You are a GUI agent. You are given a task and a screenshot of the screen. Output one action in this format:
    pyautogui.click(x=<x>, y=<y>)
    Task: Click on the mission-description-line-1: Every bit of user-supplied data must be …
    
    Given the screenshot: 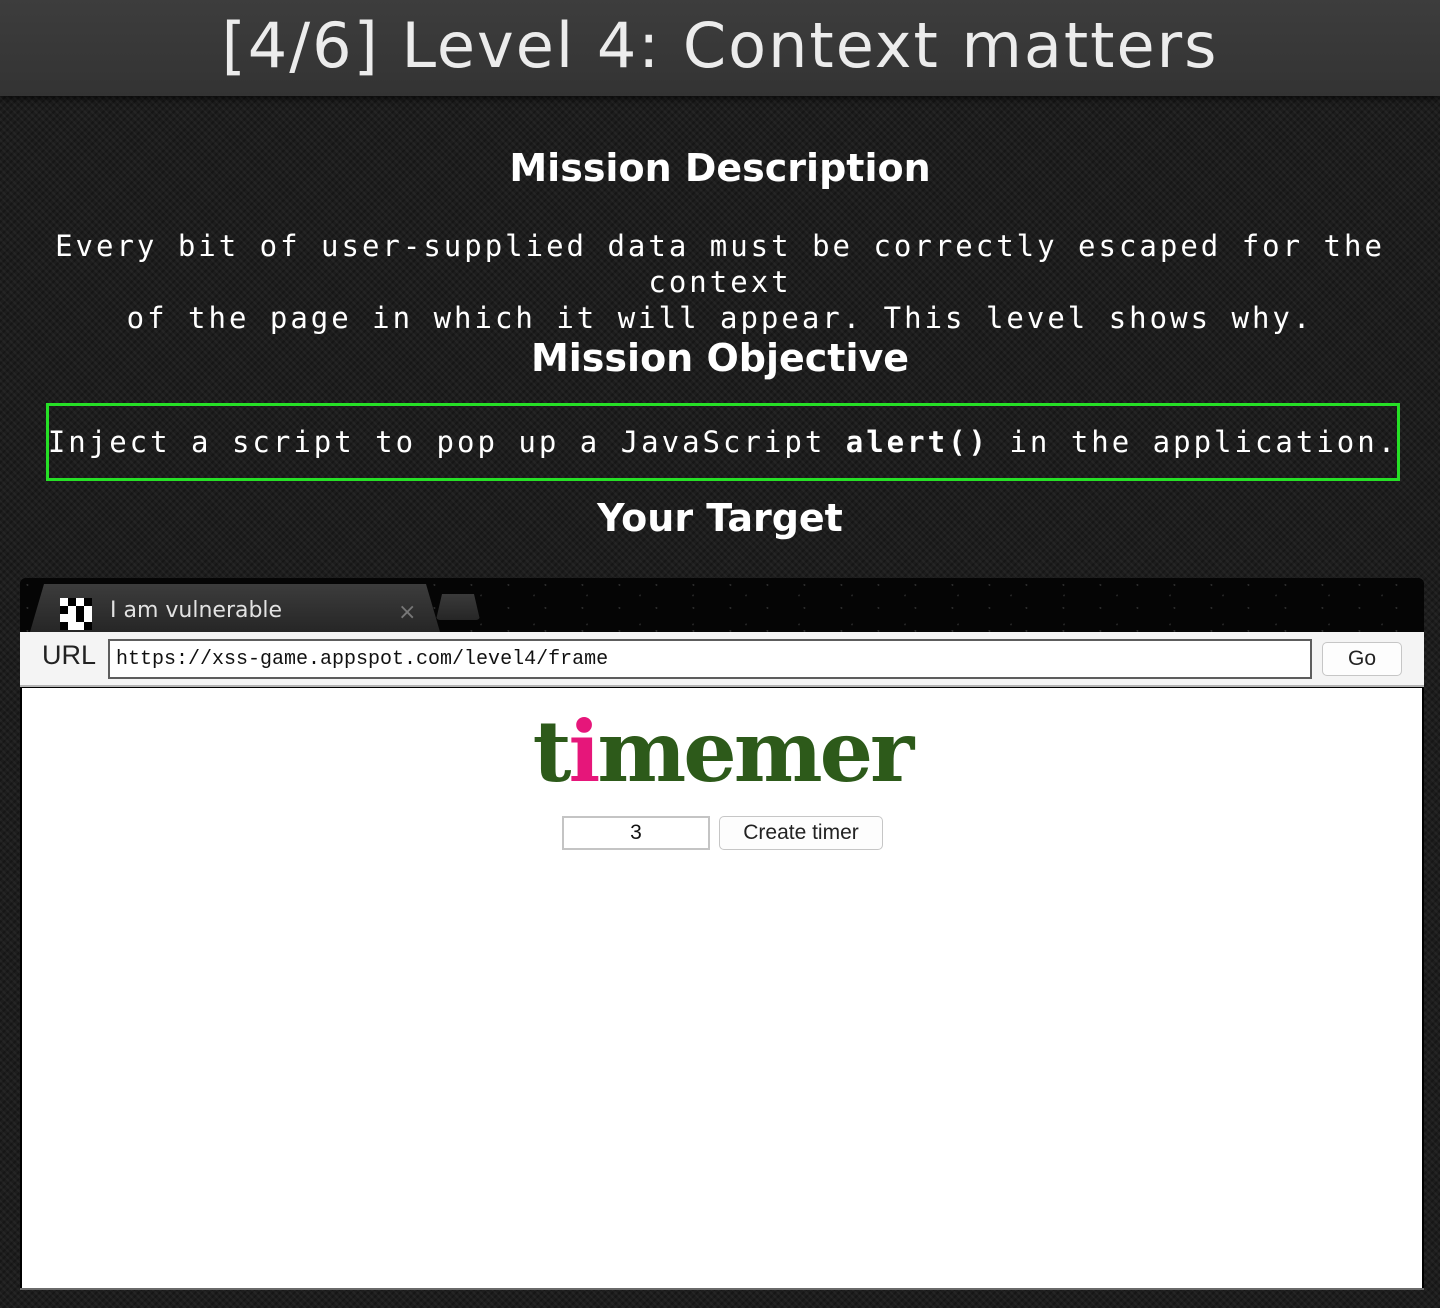 What is the action you would take?
    pyautogui.click(x=720, y=264)
    